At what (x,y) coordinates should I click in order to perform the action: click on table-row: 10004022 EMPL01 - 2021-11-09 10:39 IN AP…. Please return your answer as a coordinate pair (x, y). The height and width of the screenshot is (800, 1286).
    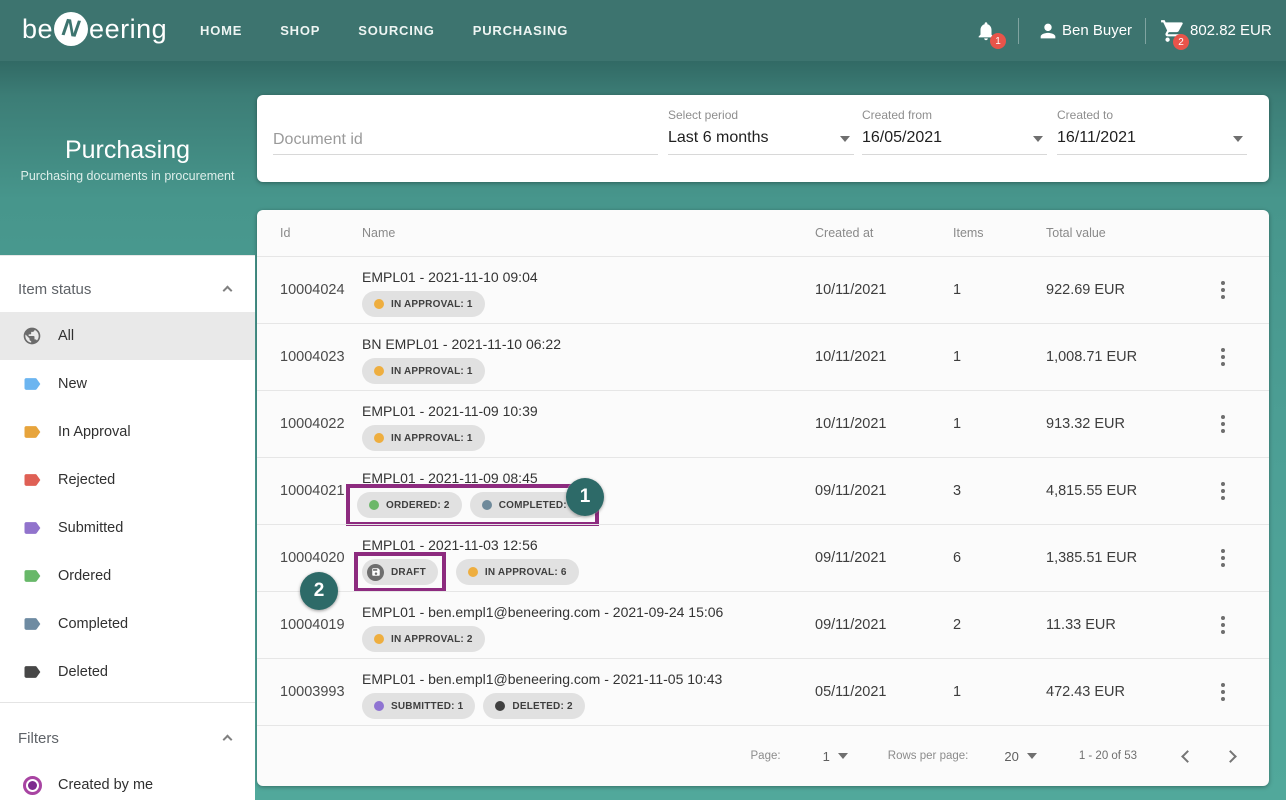
    Looking at the image, I should click on (763, 423).